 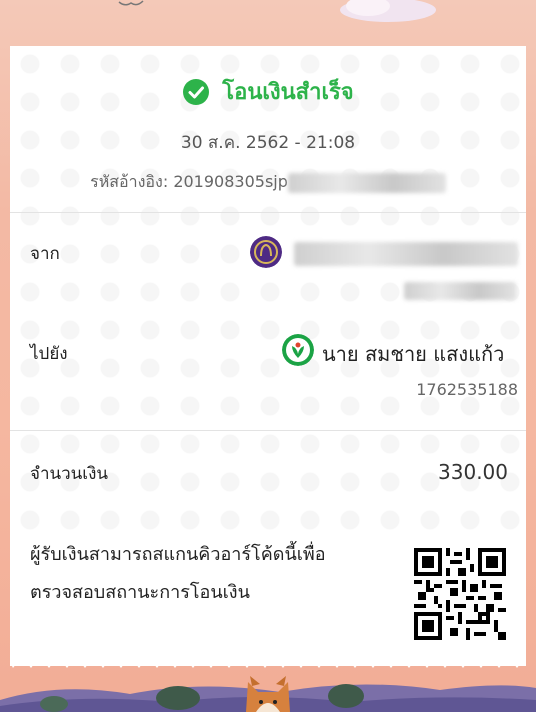 What do you see at coordinates (266, 252) in the screenshot?
I see `scb-bank-icon` at bounding box center [266, 252].